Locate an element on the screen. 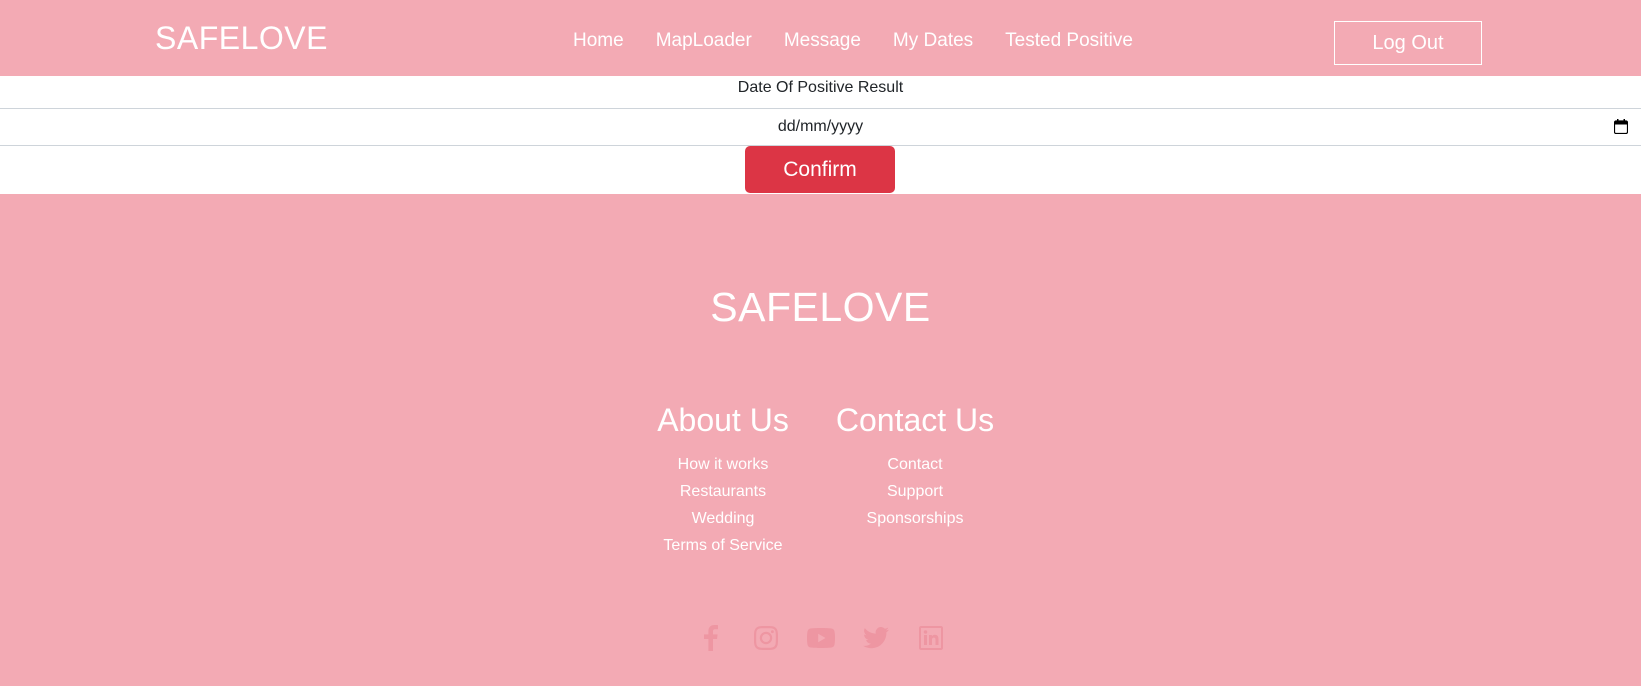 The image size is (1641, 686). logout-button: Log Out is located at coordinates (1408, 43).